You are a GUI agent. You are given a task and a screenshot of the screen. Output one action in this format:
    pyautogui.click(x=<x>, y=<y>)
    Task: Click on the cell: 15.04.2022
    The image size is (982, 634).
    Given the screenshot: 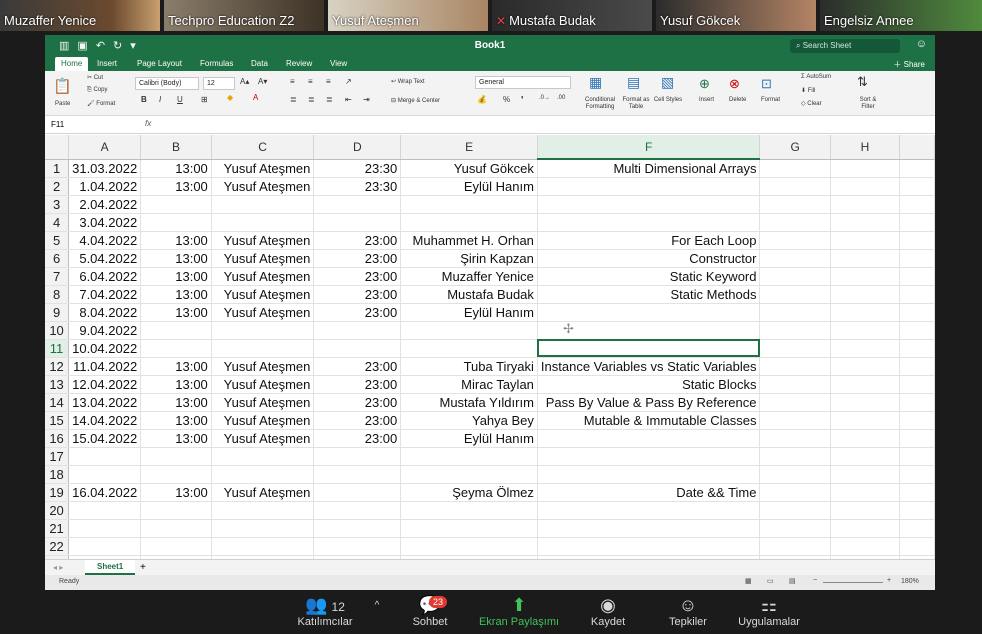 What is the action you would take?
    pyautogui.click(x=105, y=438)
    